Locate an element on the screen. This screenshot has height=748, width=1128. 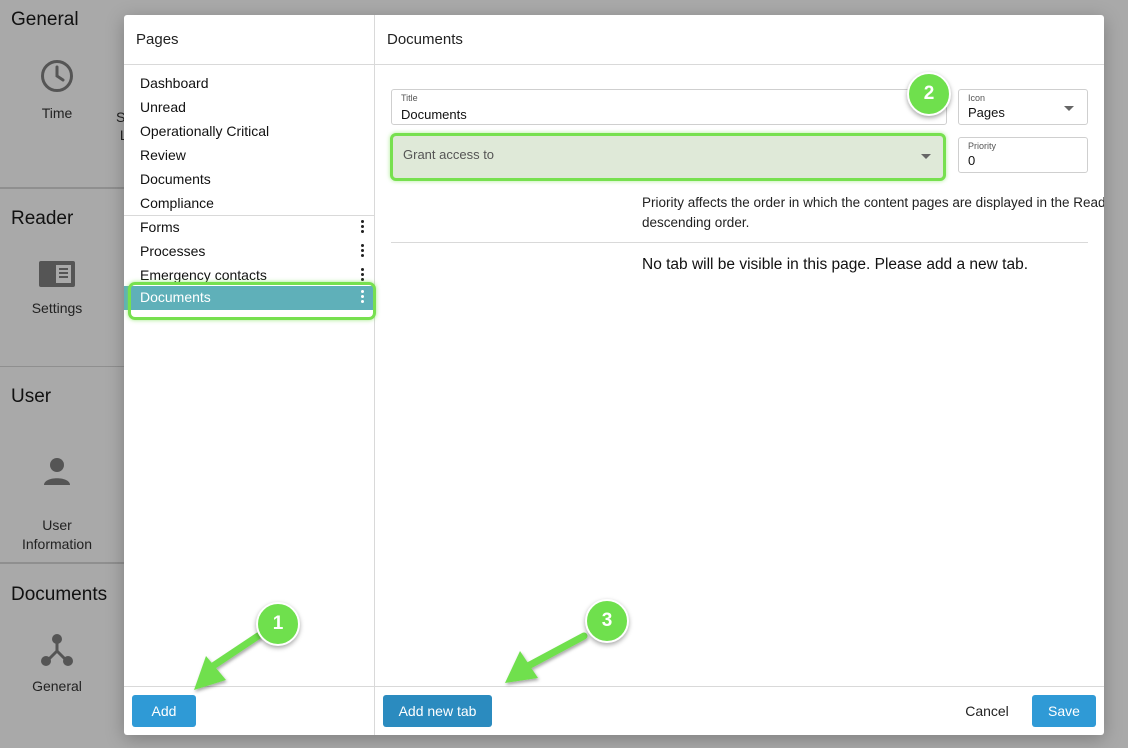
arrow-to-add-new-tab-button is located at coordinates (546, 657).